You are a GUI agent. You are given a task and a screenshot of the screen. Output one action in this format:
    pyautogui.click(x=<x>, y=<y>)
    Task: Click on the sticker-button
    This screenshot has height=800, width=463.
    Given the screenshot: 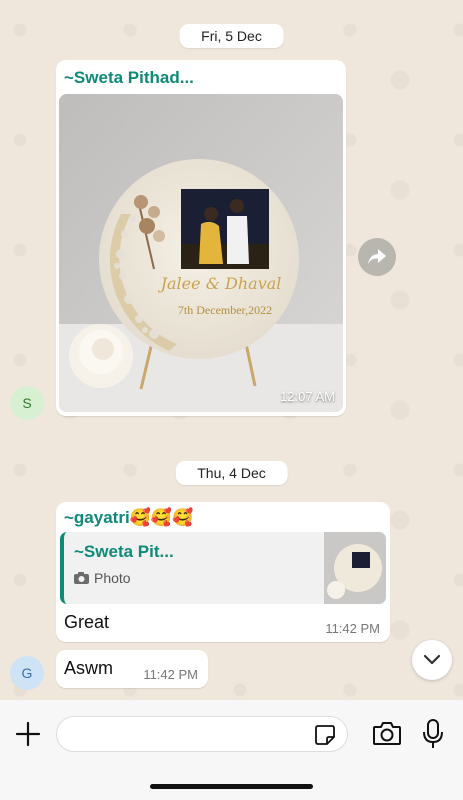 What is the action you would take?
    pyautogui.click(x=325, y=735)
    